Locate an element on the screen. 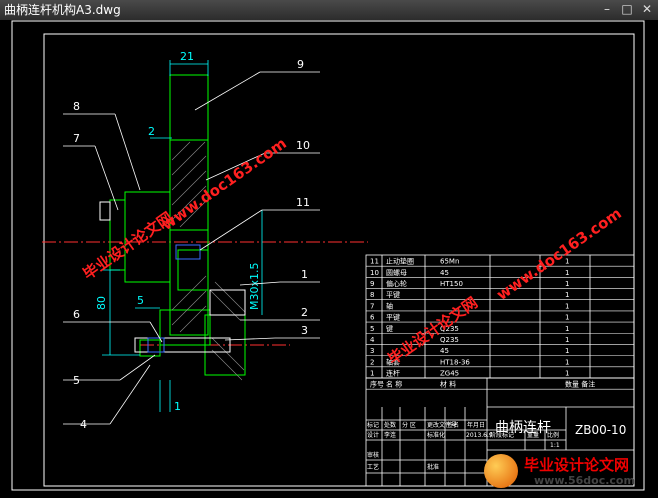  bom-cell-material: 材 料 is located at coordinates (448, 384).